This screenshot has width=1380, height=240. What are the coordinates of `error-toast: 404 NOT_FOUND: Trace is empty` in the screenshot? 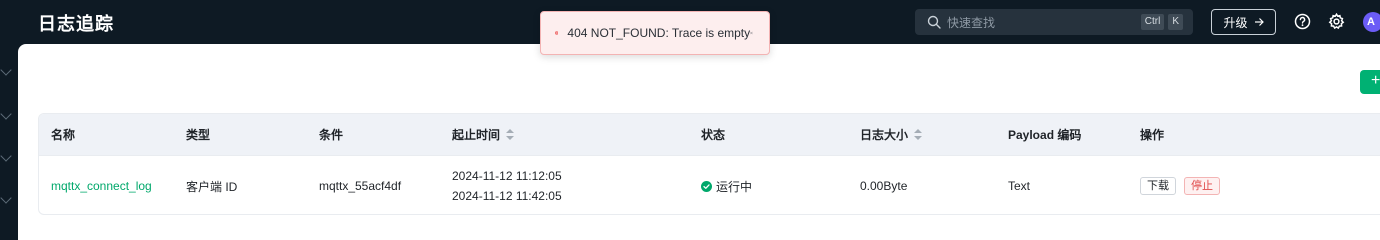 It's located at (655, 33).